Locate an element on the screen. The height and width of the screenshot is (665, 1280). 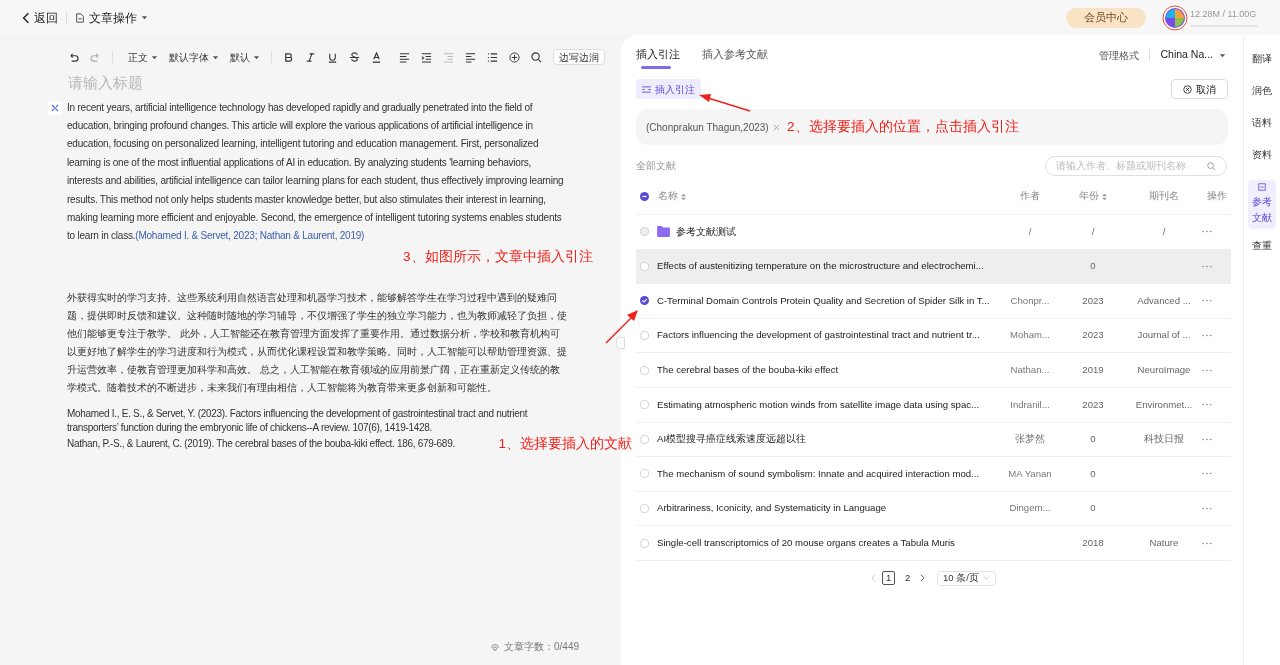
style-dropdown: 正文 is located at coordinates (143, 57).